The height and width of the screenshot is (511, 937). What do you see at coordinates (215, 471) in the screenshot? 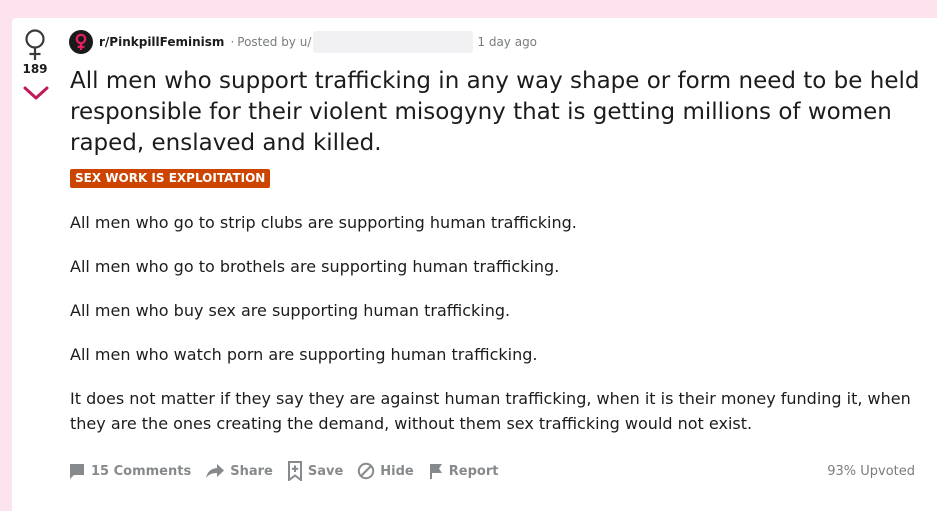
I see `share-arrow-icon` at bounding box center [215, 471].